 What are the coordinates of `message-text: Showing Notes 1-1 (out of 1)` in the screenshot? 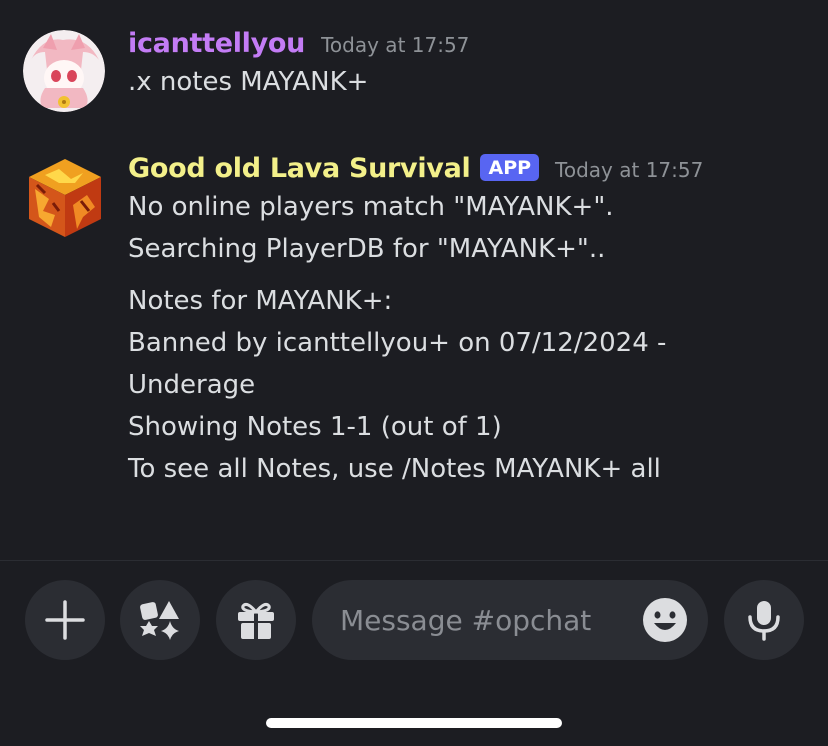 It's located at (315, 427).